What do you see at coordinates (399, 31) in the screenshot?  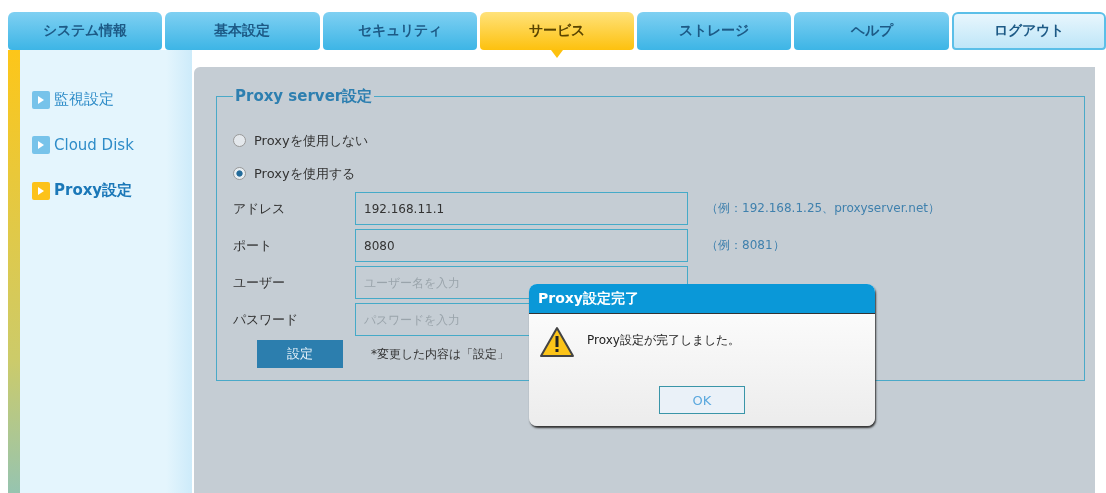 I see `nav-tab: セキュリティ` at bounding box center [399, 31].